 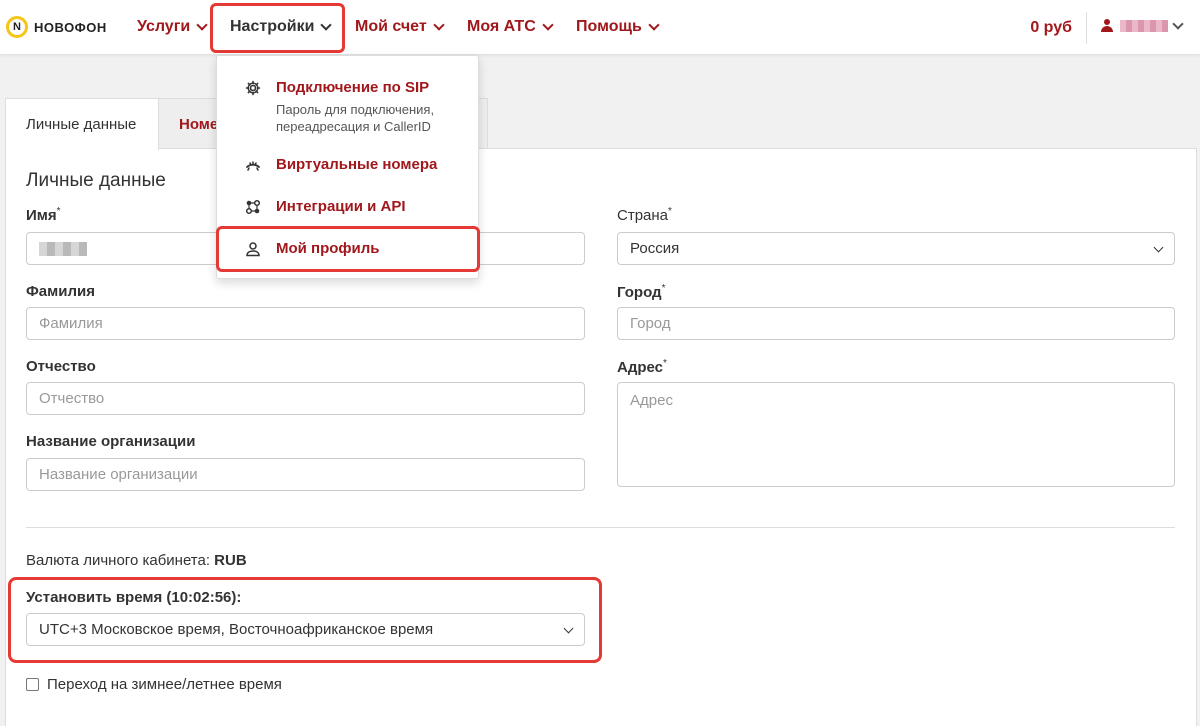 I want to click on logo-text: НОВОФОН, so click(x=70, y=27).